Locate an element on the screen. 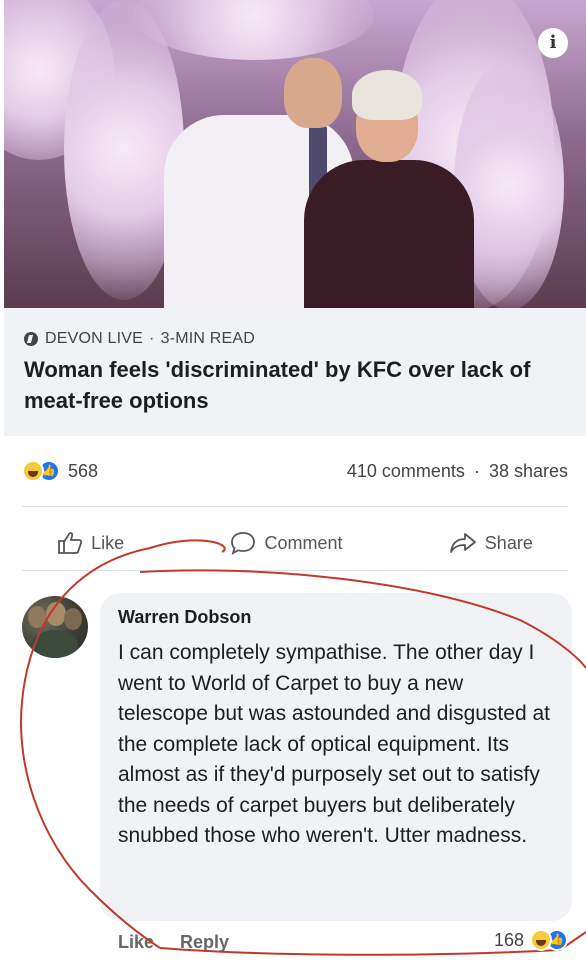 Image resolution: width=586 pixels, height=960 pixels. comments-shares: 410 comments · 38 shares is located at coordinates (457, 471).